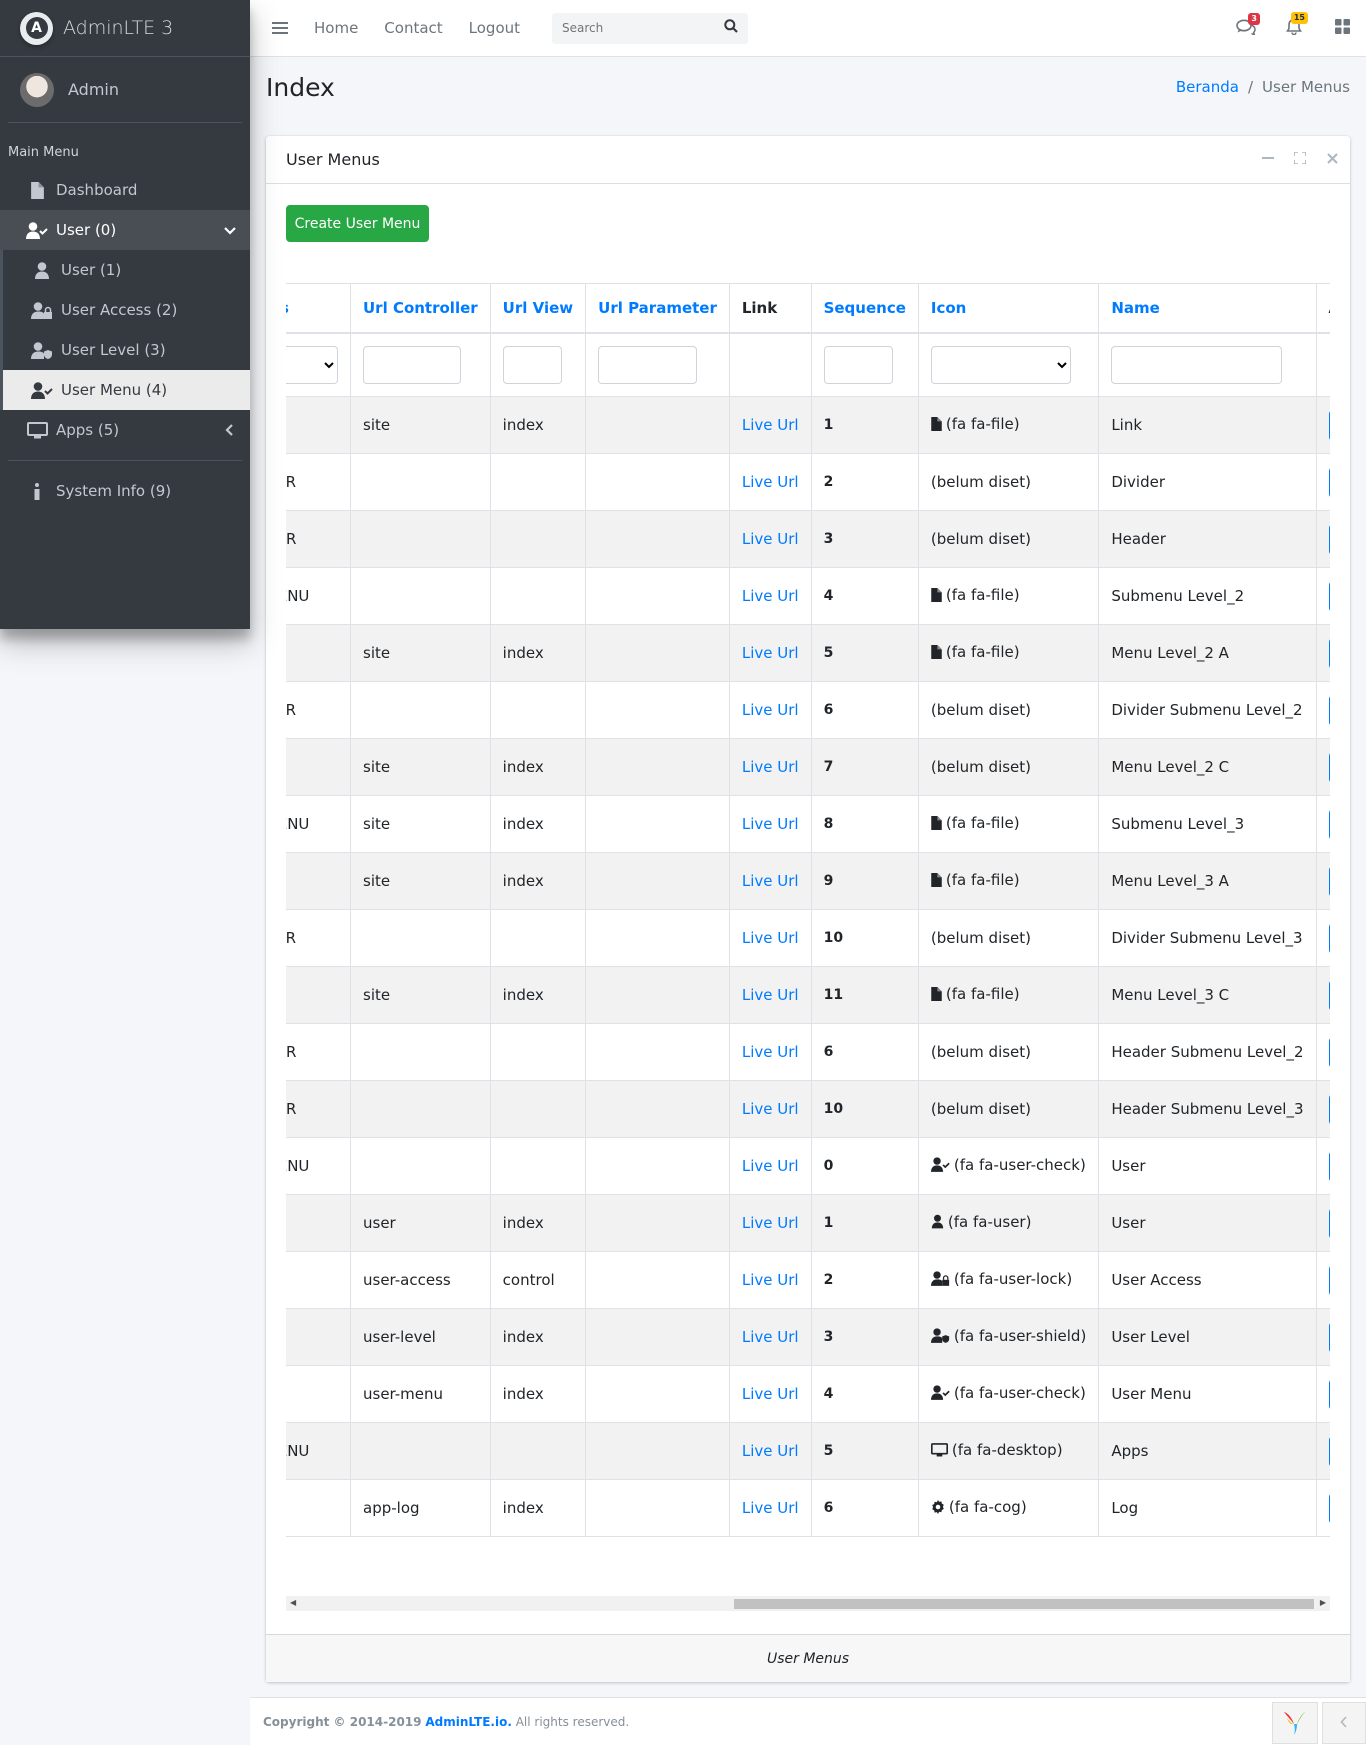 This screenshot has height=1745, width=1366. Describe the element at coordinates (1323, 1602) in the screenshot. I see `scroll-right-icon: ▶` at that location.